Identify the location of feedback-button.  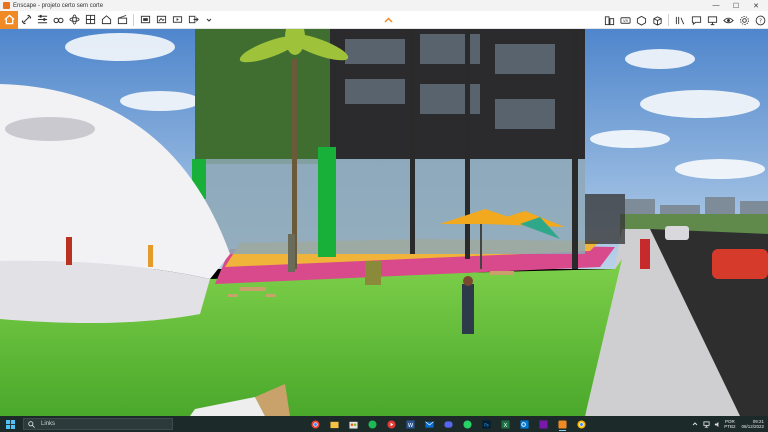
(696, 20).